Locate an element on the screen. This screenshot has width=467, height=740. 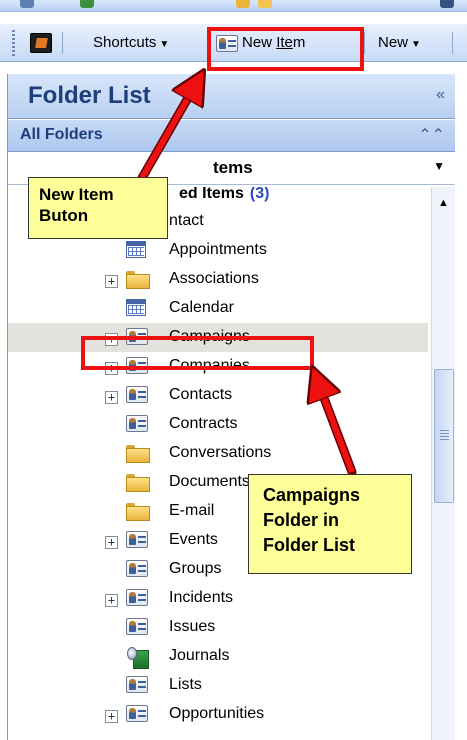
callout-text: Buton is located at coordinates (64, 215).